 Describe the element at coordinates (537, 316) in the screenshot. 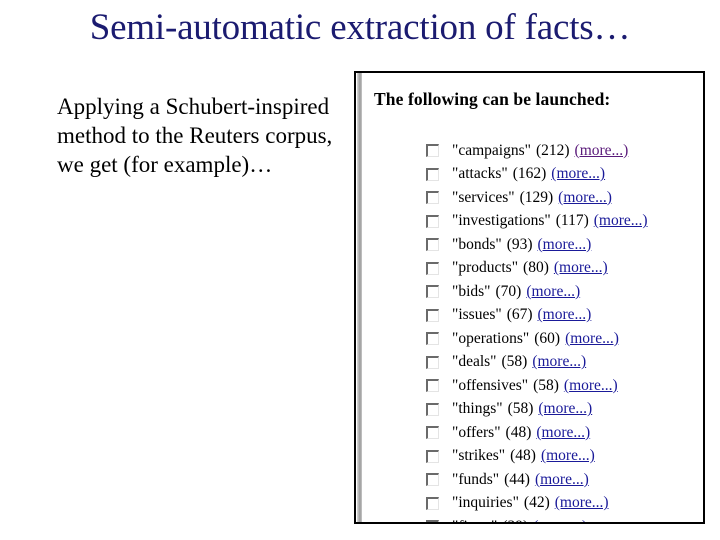

I see `list-item: "issues" (67) (more...)` at that location.